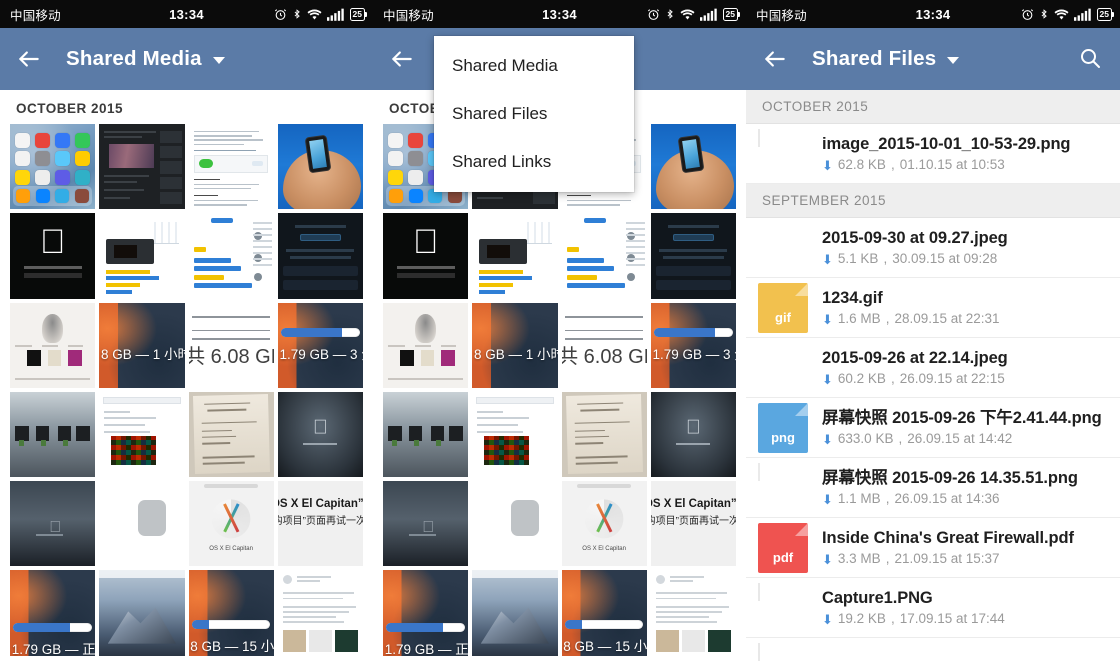 This screenshot has width=1120, height=661. I want to click on media-thumb: OS X El Capitan”失败 购项目”页面再试一次。, so click(320, 524).